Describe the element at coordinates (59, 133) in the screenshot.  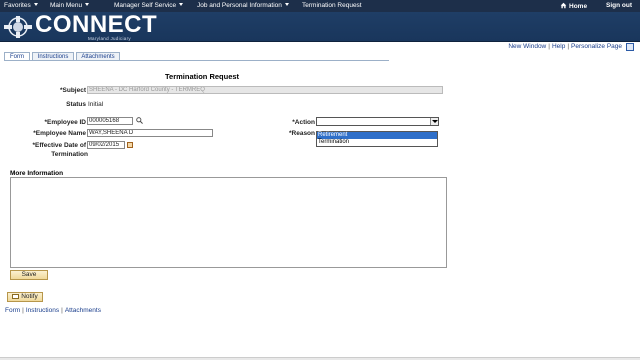
I see `employee-name-label: *Employee Name` at that location.